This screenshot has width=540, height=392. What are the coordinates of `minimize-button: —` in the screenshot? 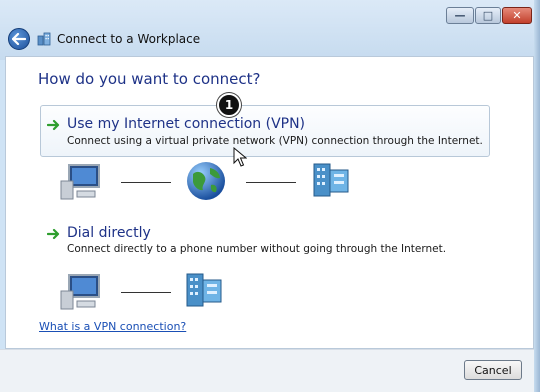 It's located at (460, 15).